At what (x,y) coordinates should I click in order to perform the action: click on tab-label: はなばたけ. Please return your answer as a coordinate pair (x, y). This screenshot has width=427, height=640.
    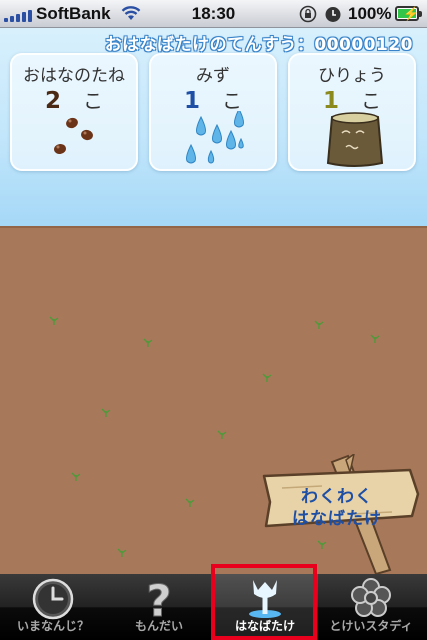
    Looking at the image, I should click on (264, 626).